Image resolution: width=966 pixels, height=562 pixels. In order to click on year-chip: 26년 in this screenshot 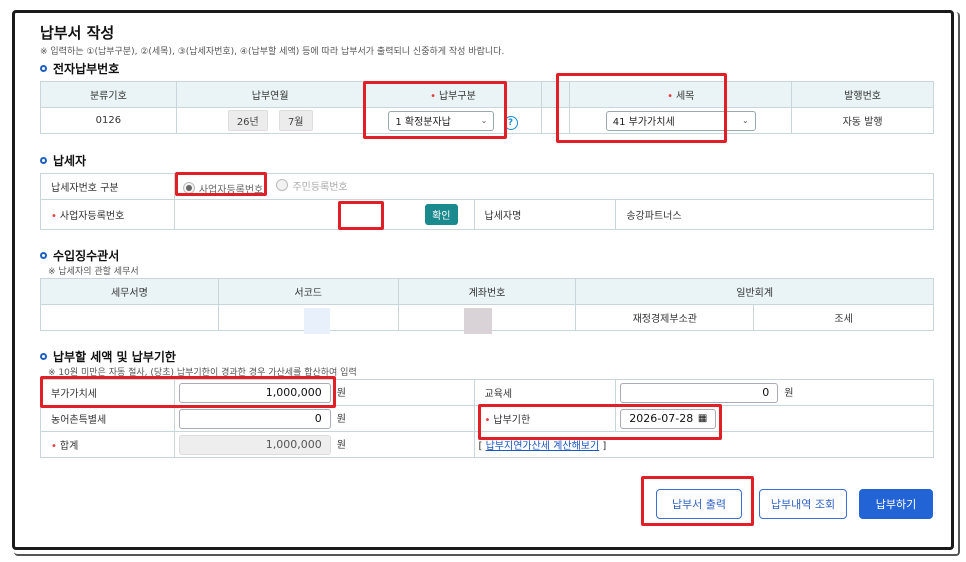, I will do `click(247, 120)`.